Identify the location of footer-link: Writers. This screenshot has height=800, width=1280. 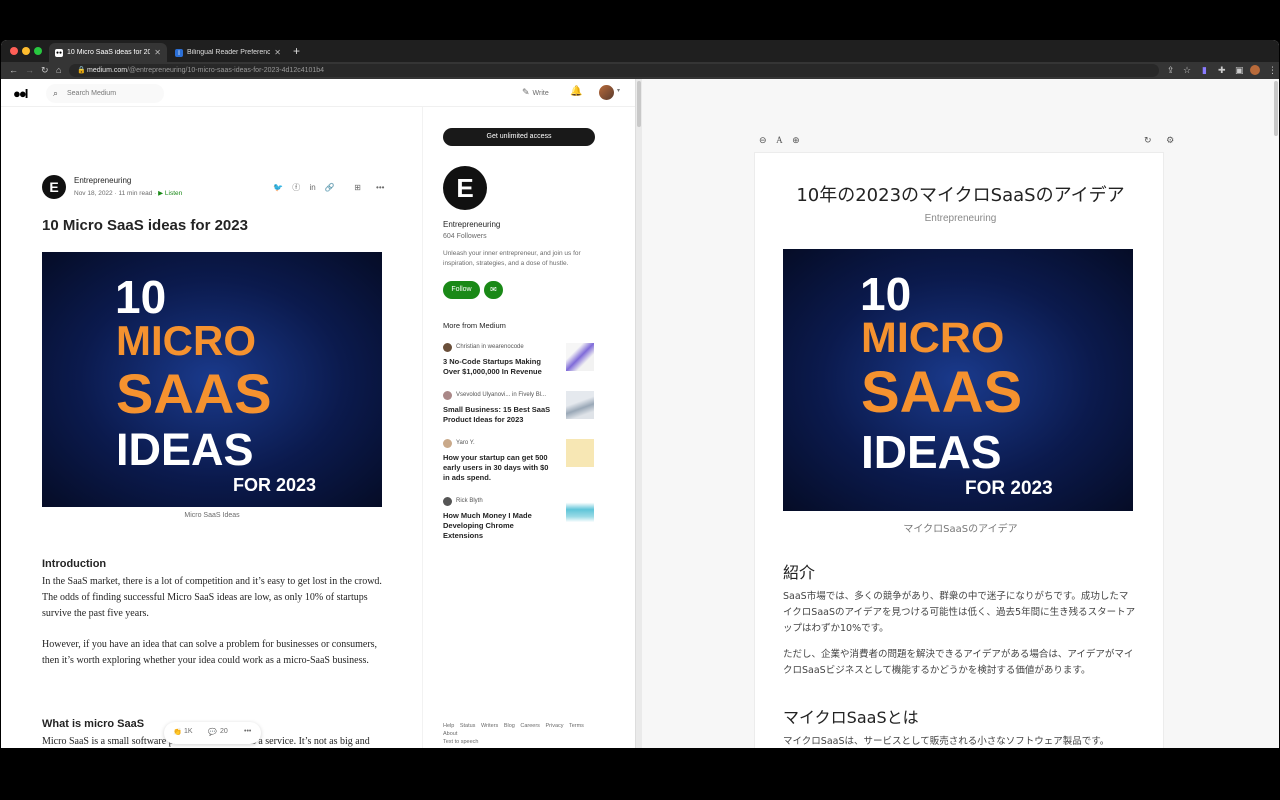
(489, 726).